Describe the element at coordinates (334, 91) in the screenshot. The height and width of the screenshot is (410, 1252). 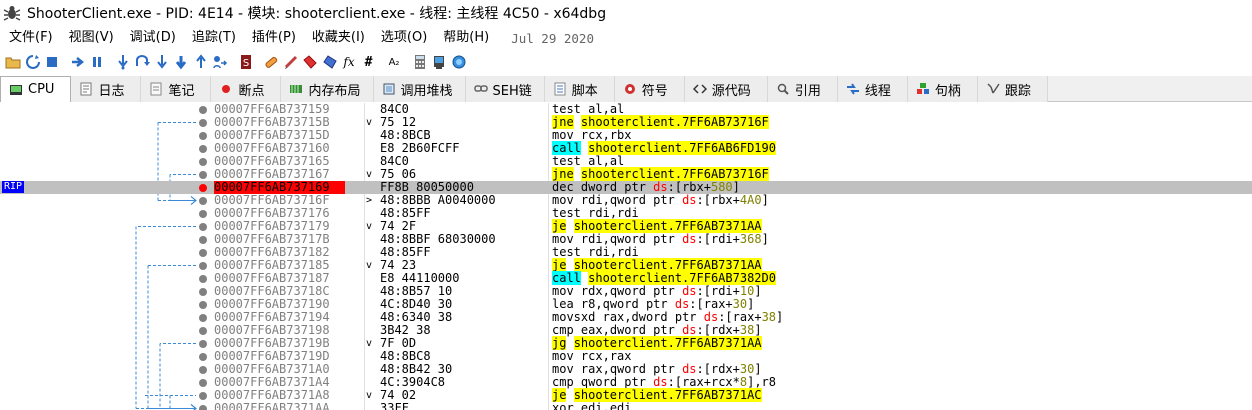
I see `tab-label: 内存布局` at that location.